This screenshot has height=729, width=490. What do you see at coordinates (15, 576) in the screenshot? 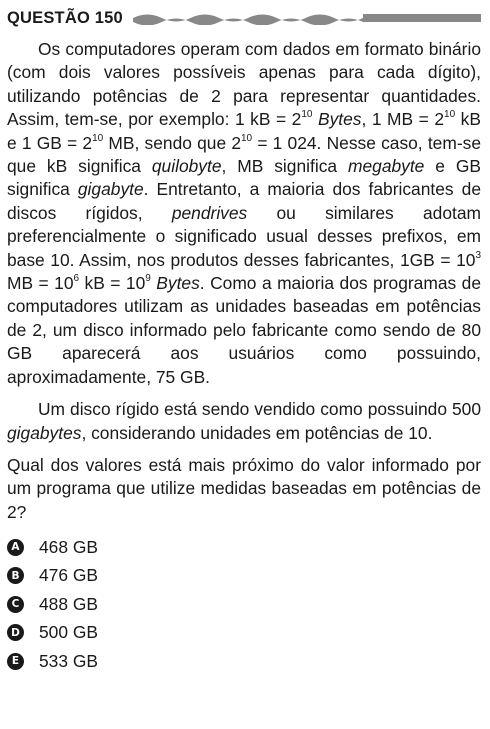
I see `letter-b-badge-icon: B` at bounding box center [15, 576].